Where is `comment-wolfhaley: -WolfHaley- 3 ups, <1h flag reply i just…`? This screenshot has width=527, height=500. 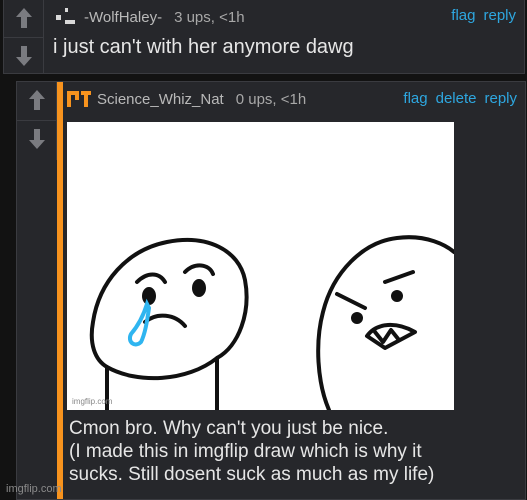 comment-wolfhaley: -WolfHaley- 3 ups, <1h flag reply i just… is located at coordinates (264, 37).